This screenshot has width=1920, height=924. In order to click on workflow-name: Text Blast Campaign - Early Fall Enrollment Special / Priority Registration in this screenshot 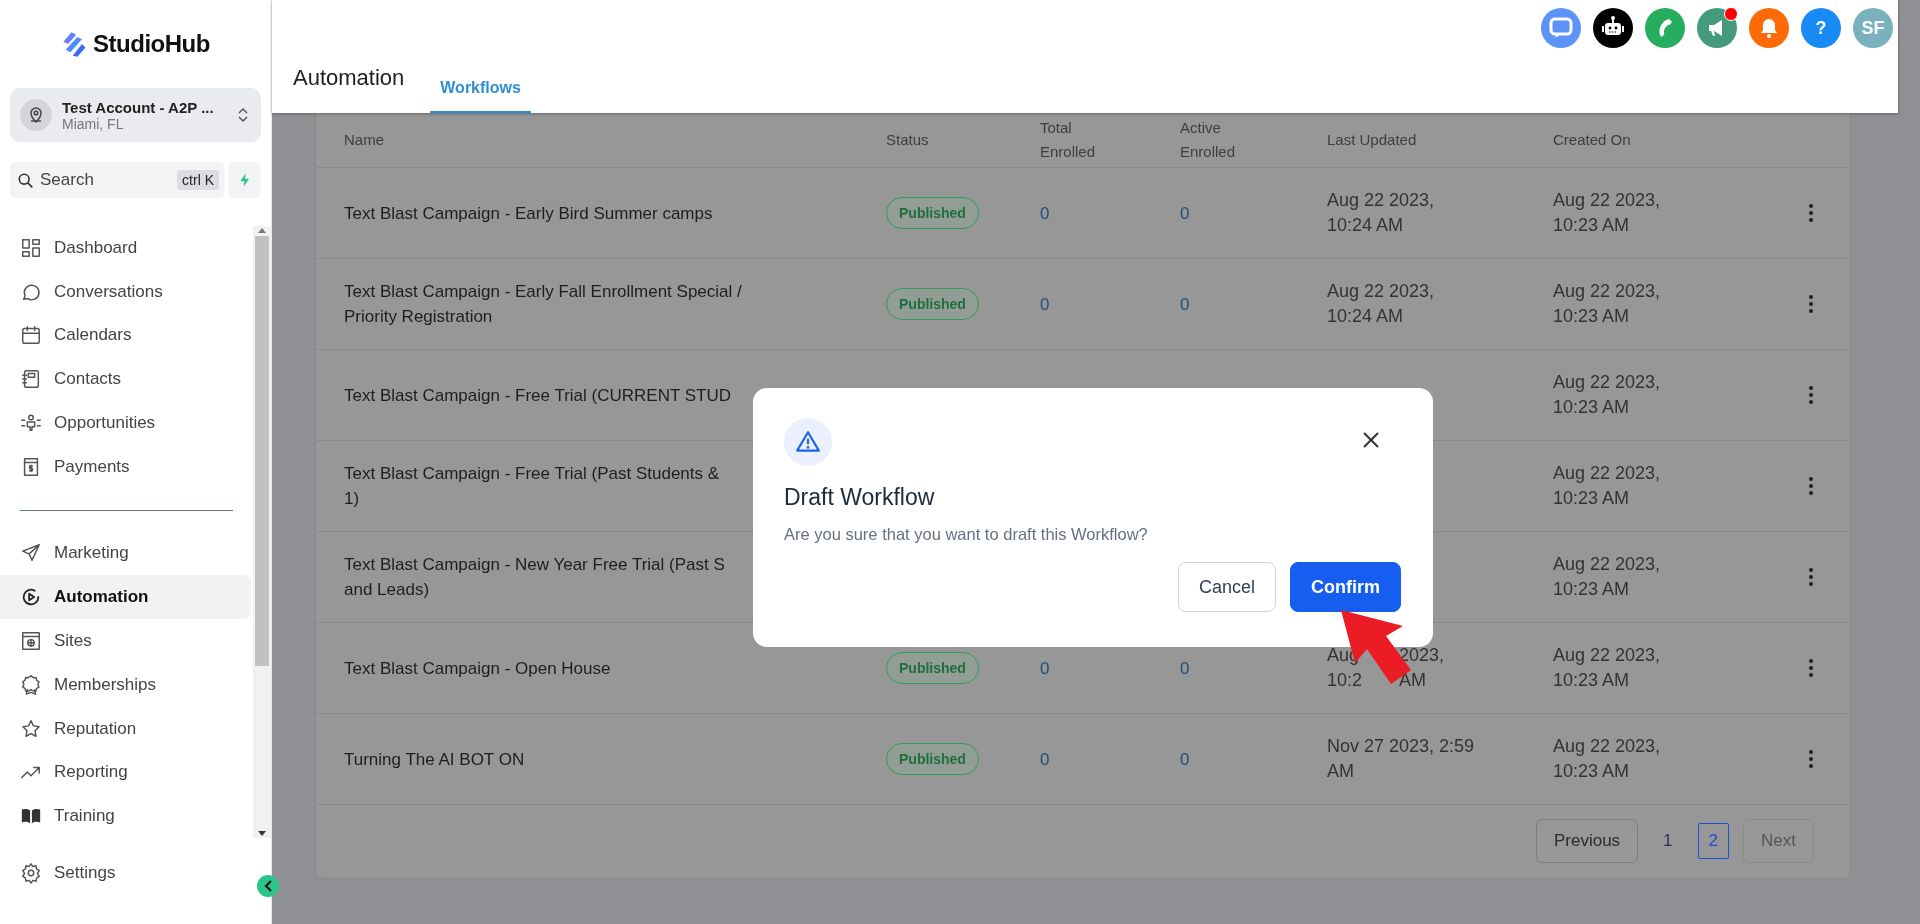, I will do `click(615, 304)`.